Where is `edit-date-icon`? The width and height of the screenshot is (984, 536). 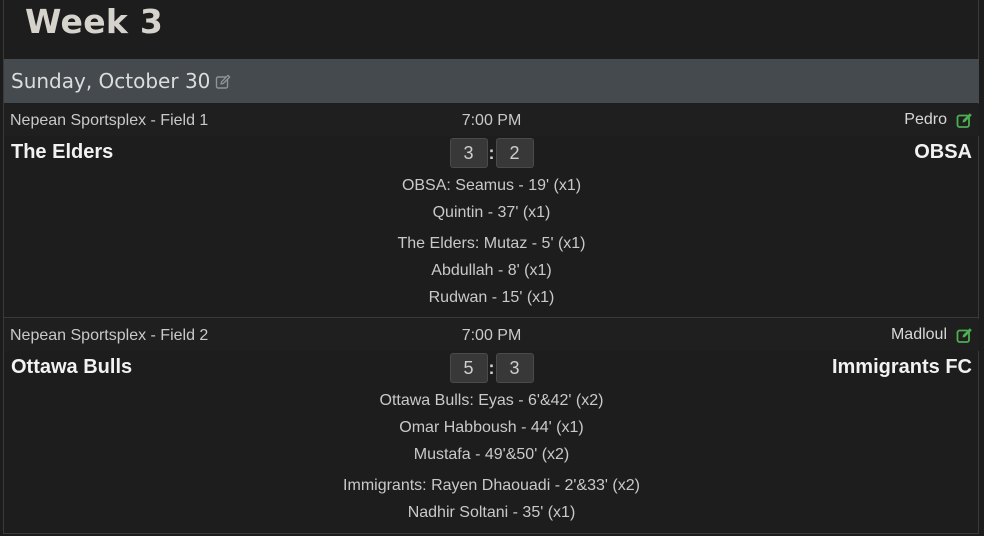
edit-date-icon is located at coordinates (223, 82).